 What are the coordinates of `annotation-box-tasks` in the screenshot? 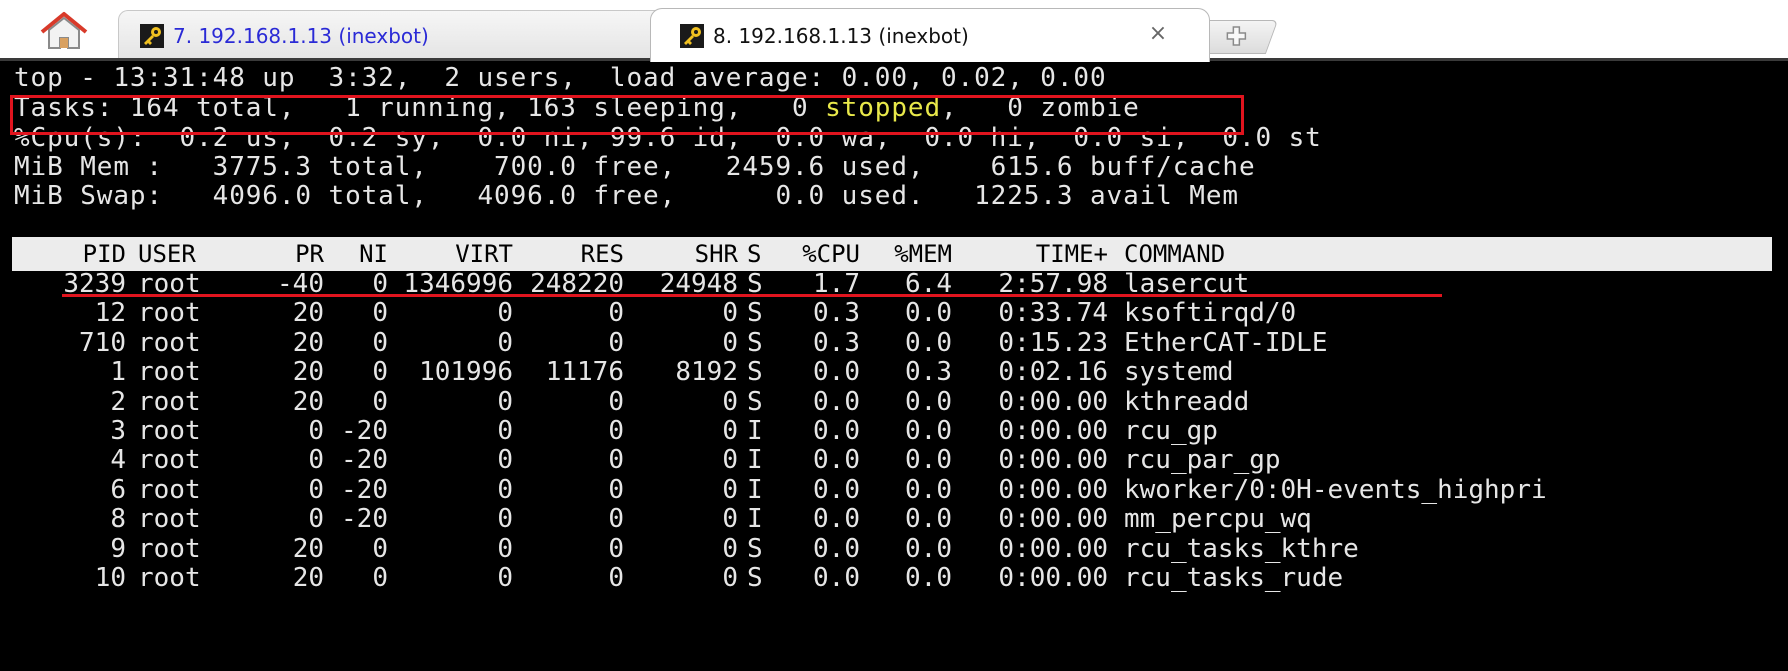 It's located at (627, 115).